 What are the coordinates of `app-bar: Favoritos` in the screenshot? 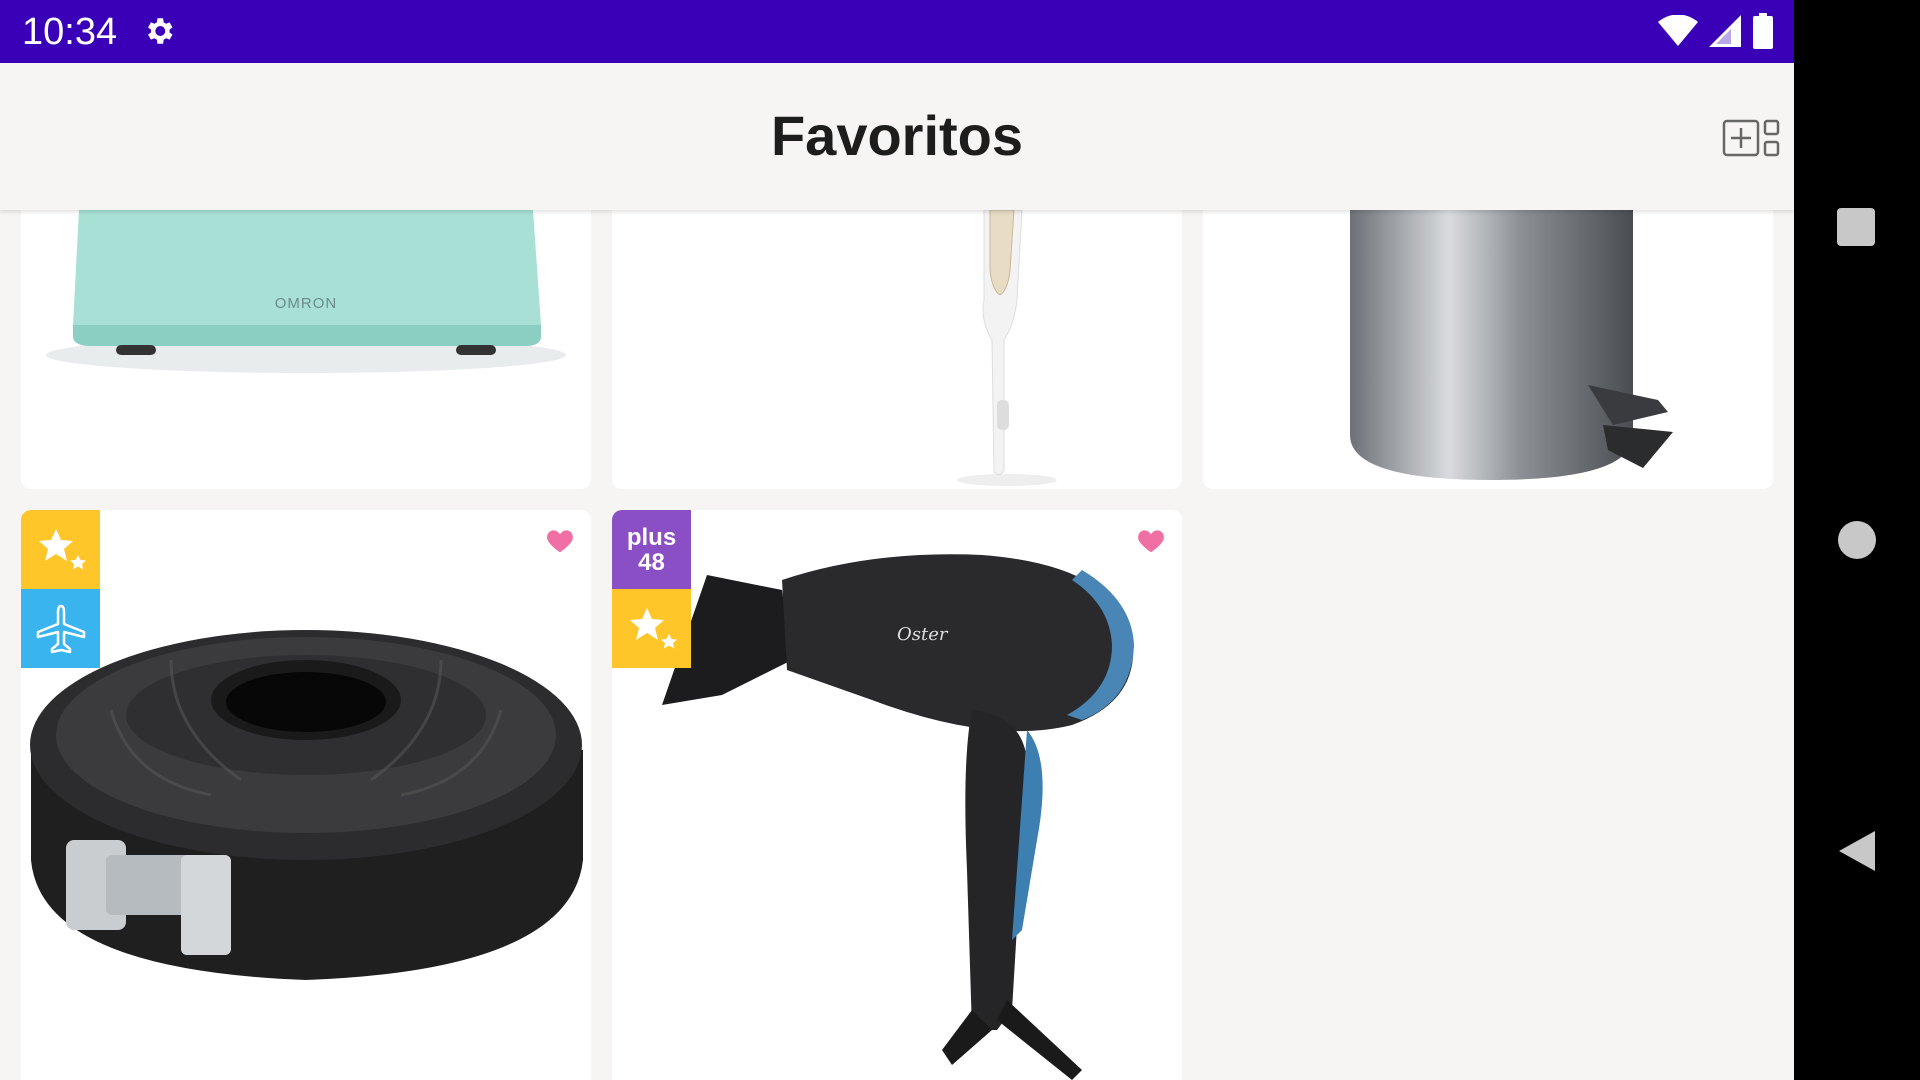 It's located at (897, 136).